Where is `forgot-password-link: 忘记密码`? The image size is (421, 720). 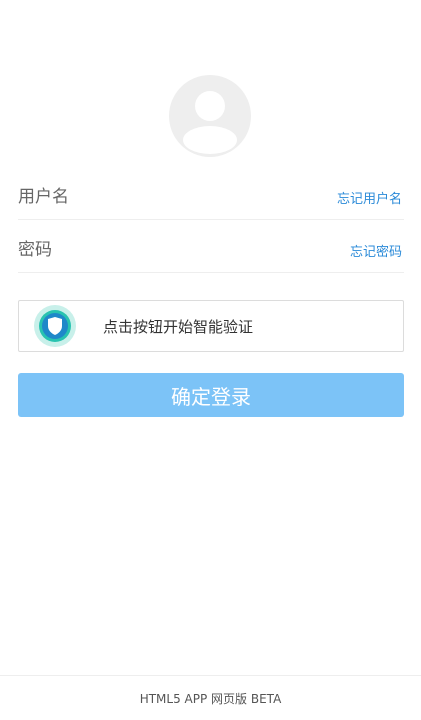 forgot-password-link: 忘记密码 is located at coordinates (376, 250).